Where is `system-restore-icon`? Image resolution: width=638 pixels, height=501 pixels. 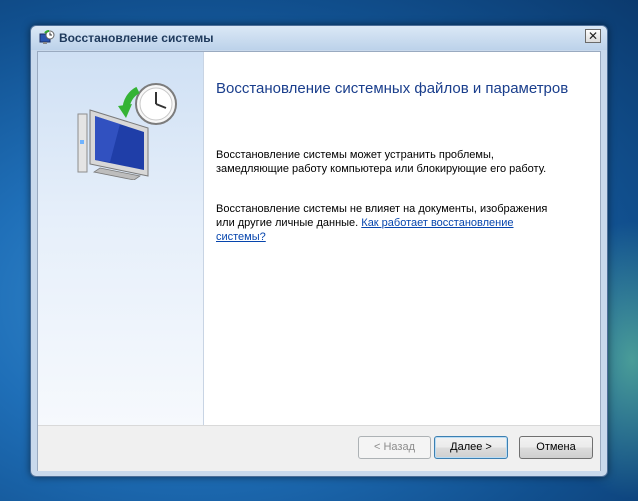 system-restore-icon is located at coordinates (47, 37).